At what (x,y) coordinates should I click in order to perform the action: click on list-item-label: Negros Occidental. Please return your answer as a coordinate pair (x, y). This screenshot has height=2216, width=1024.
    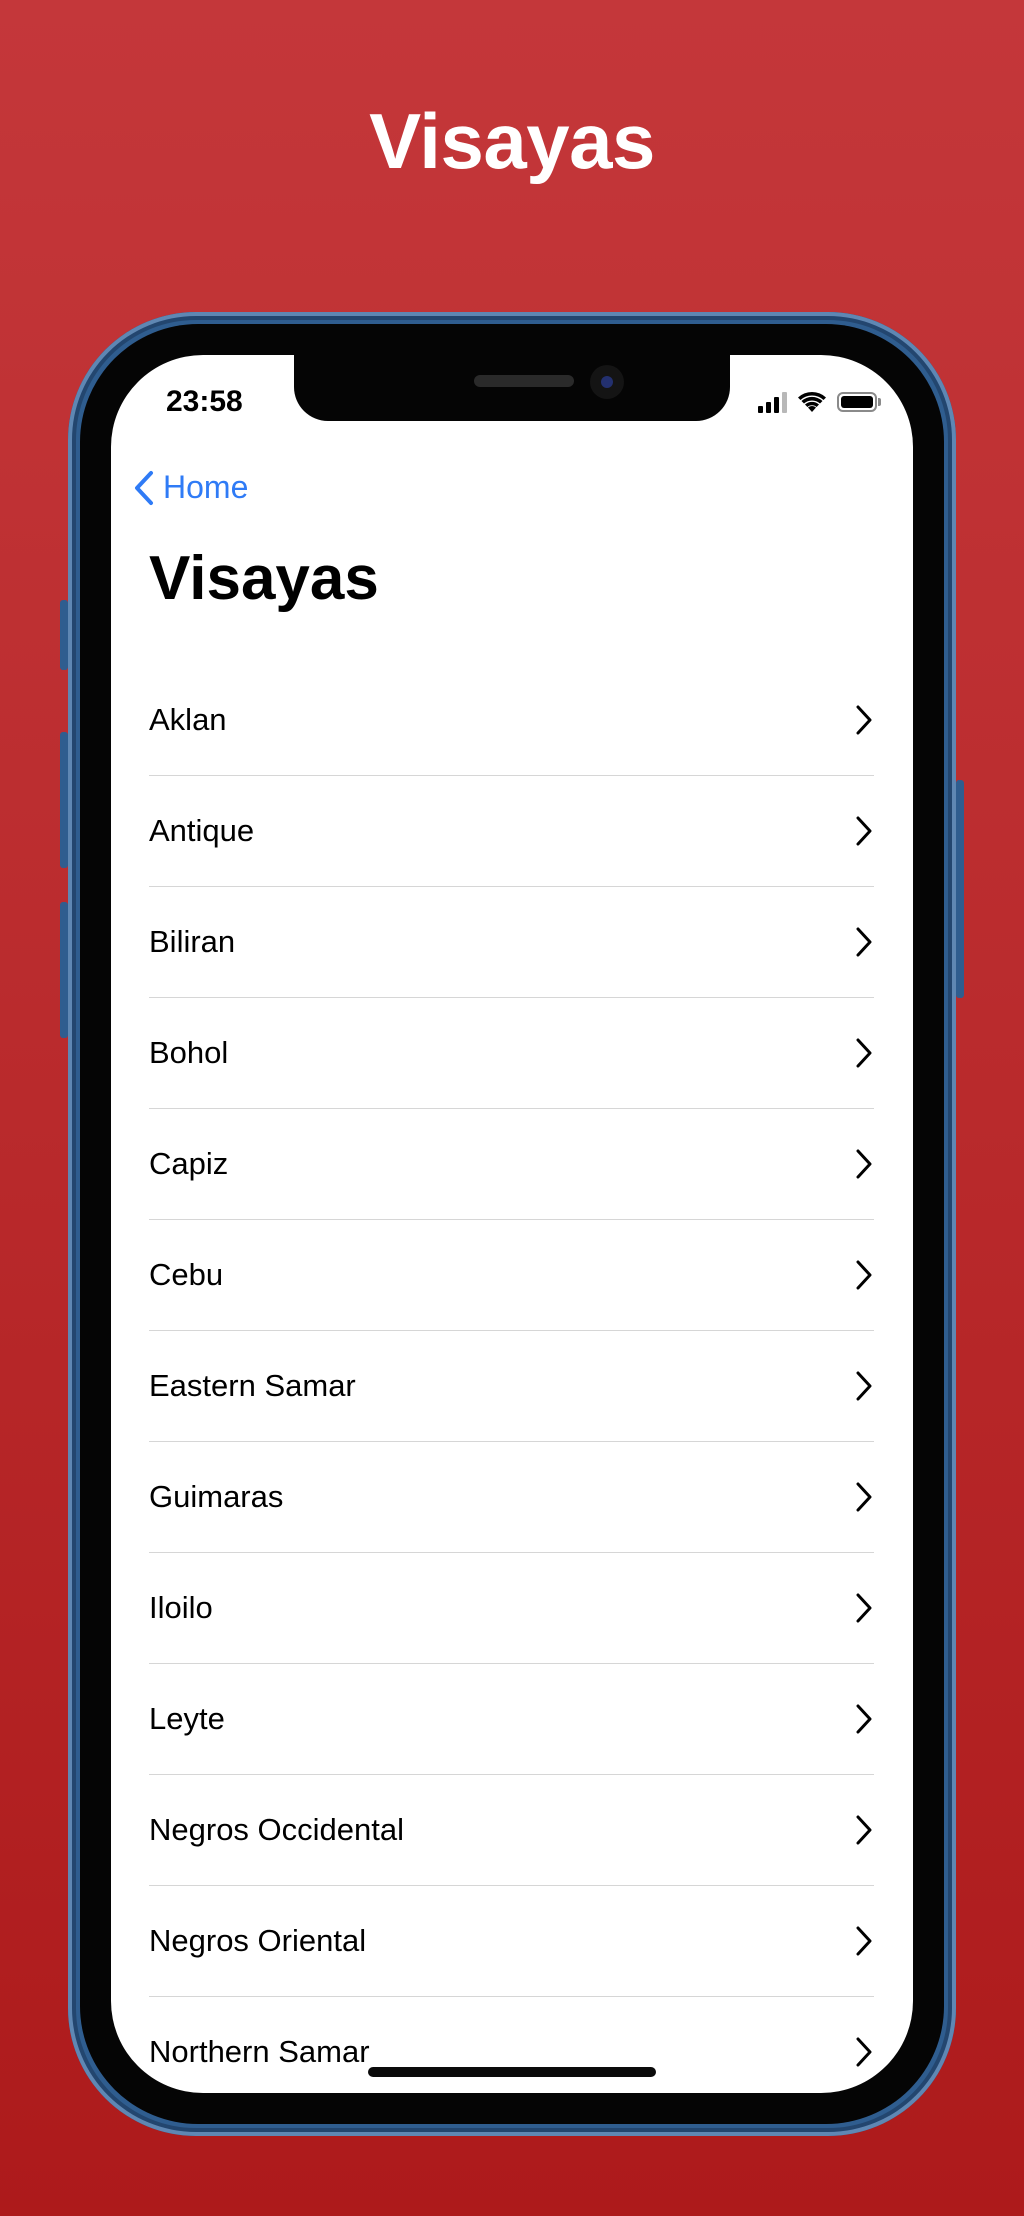
    Looking at the image, I should click on (277, 1829).